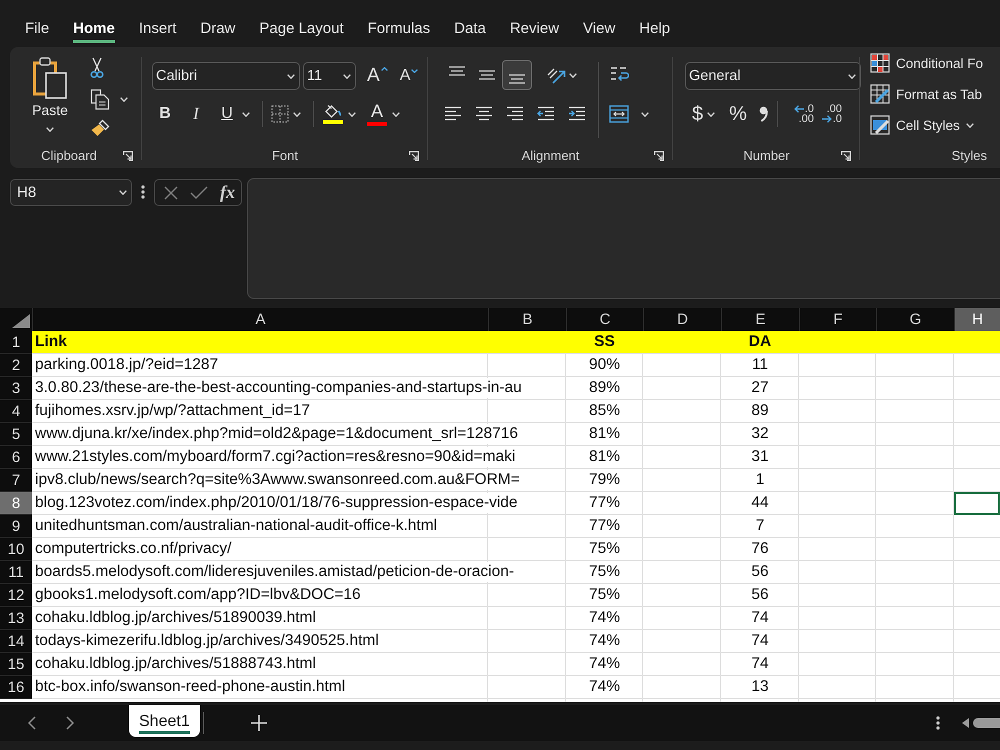 The image size is (1000, 750). Describe the element at coordinates (16, 549) in the screenshot. I see `row-header: 10` at that location.